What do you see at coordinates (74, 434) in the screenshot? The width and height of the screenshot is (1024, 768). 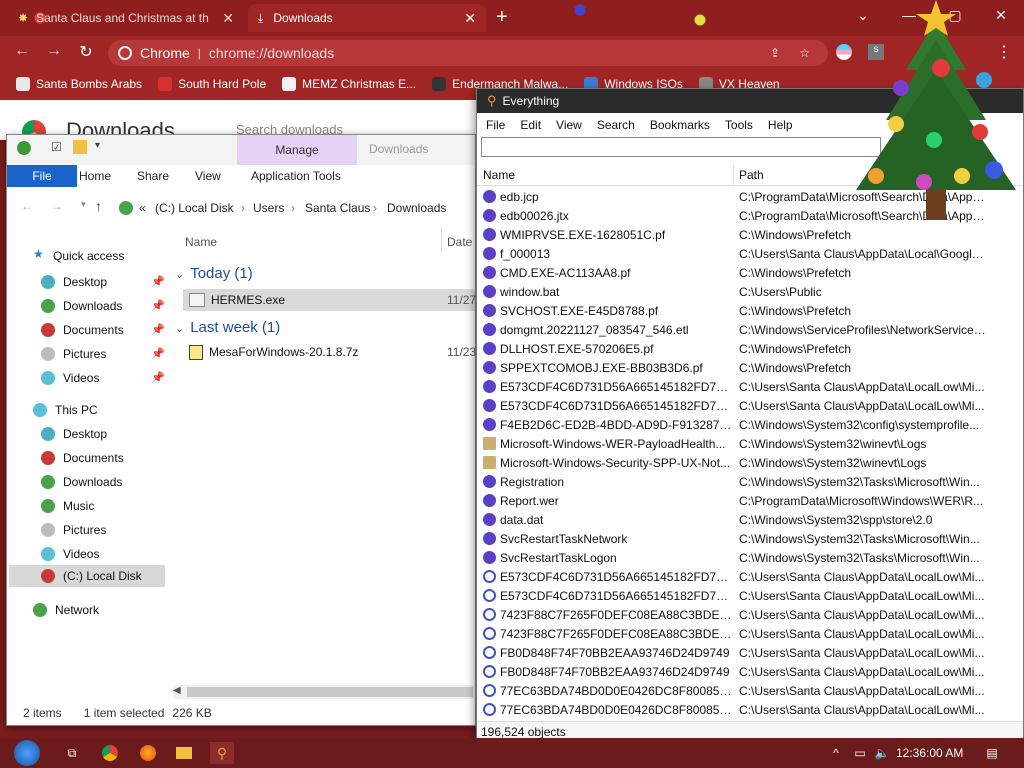 I see `nav-pc-desktop: Desktop` at bounding box center [74, 434].